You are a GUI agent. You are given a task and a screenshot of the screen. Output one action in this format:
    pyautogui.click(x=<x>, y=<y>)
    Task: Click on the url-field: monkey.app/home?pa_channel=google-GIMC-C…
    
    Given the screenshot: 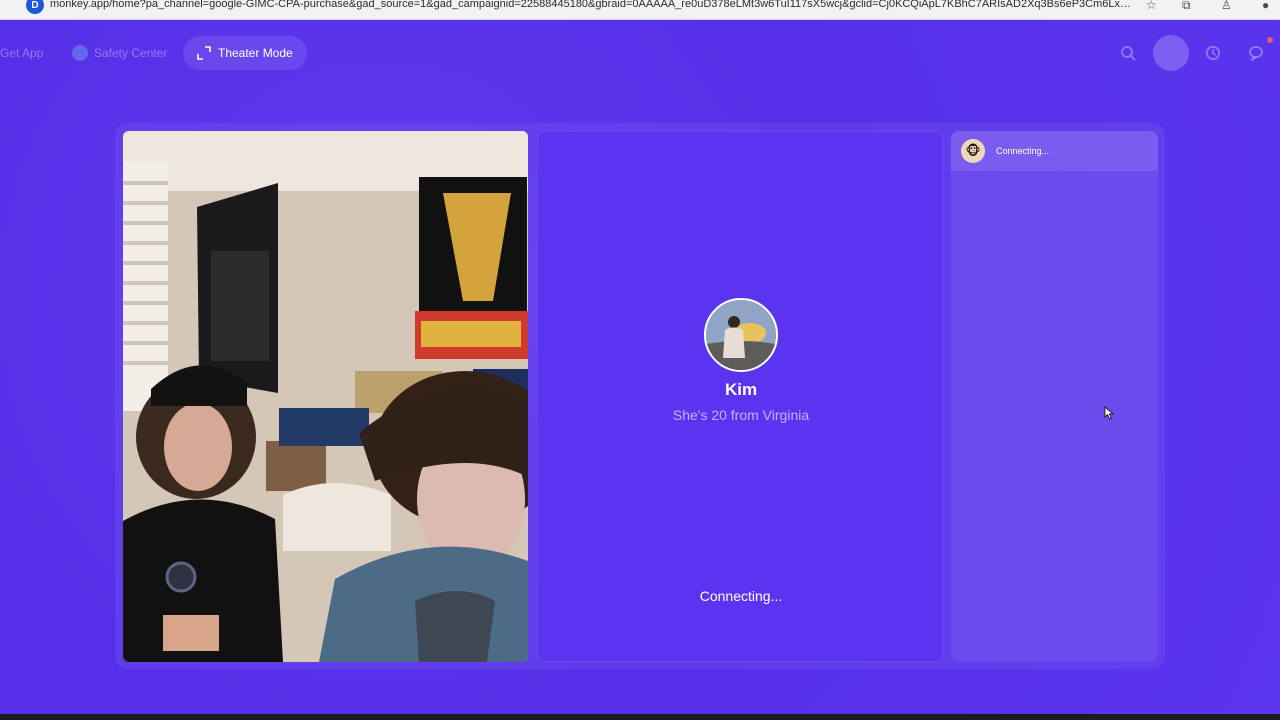 What is the action you would take?
    pyautogui.click(x=592, y=5)
    